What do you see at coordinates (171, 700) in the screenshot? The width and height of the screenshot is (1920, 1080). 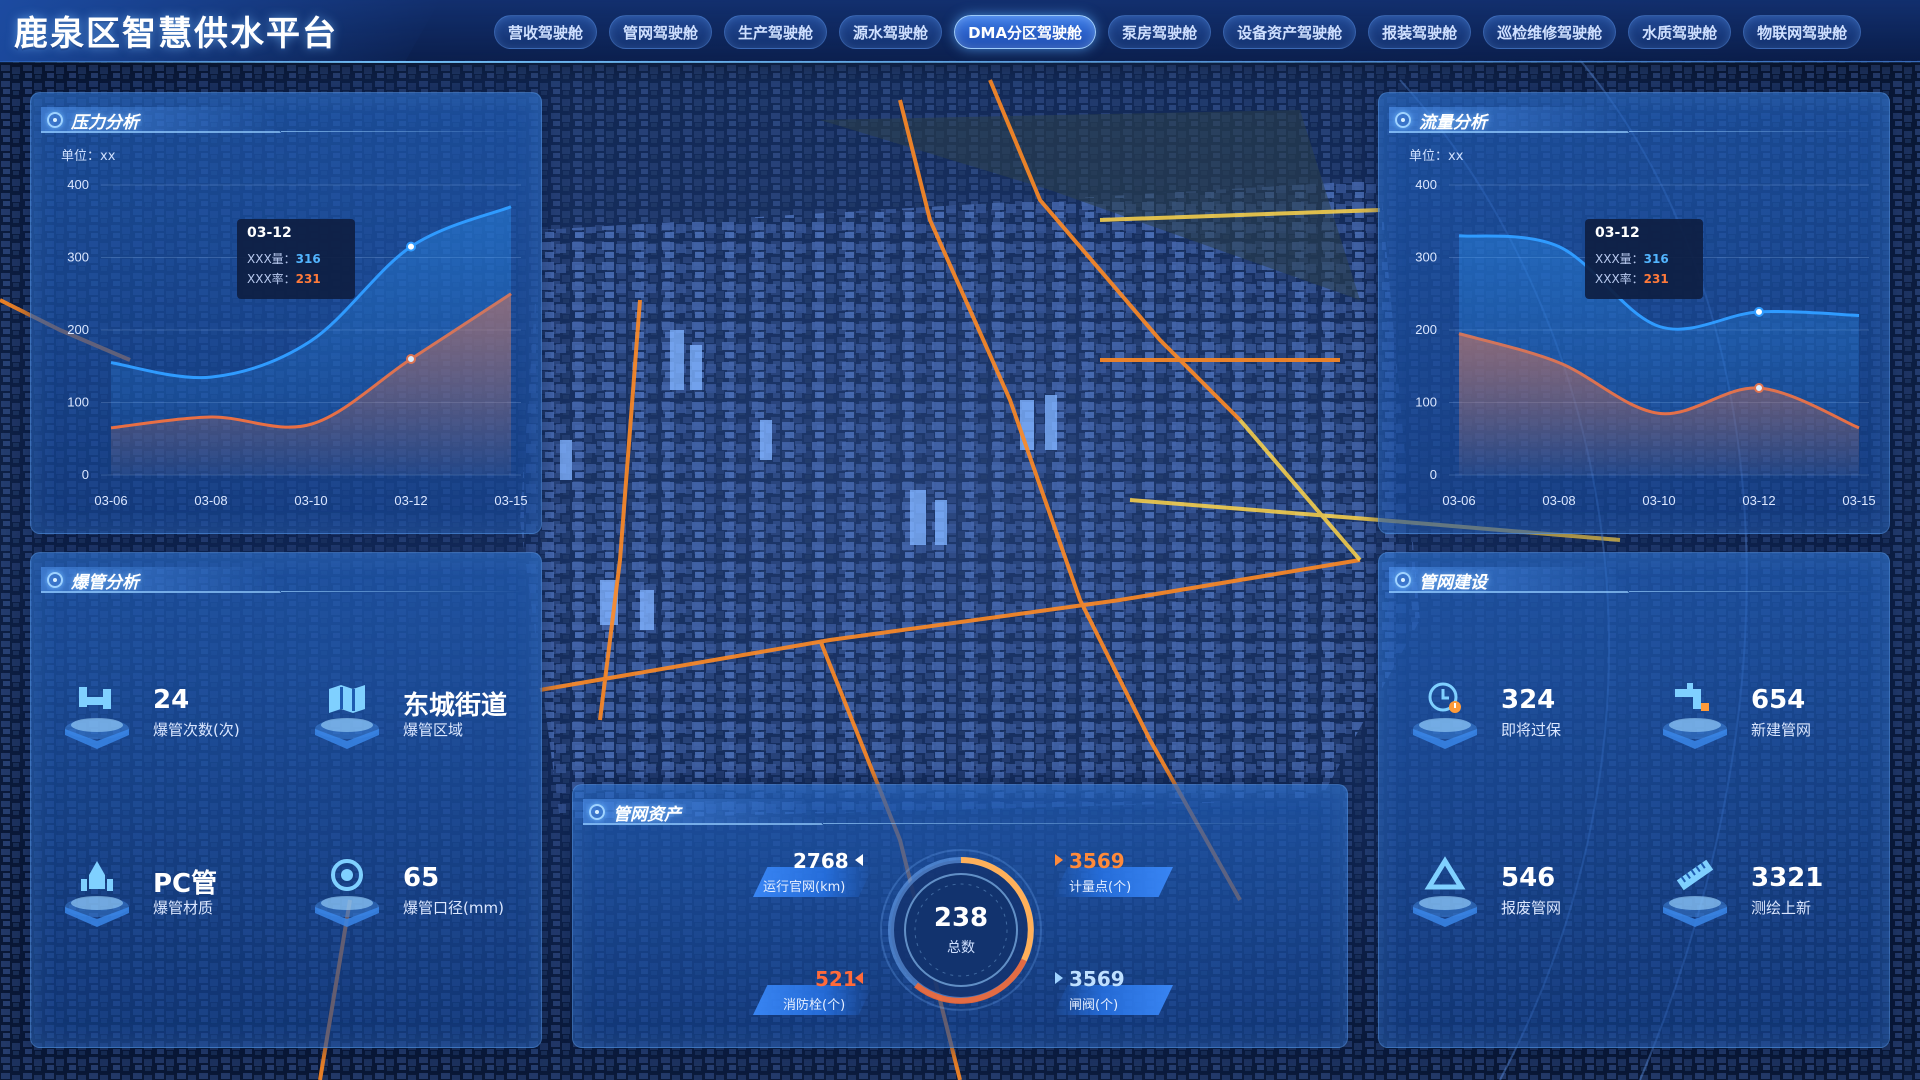 I see `stat-value: 24` at bounding box center [171, 700].